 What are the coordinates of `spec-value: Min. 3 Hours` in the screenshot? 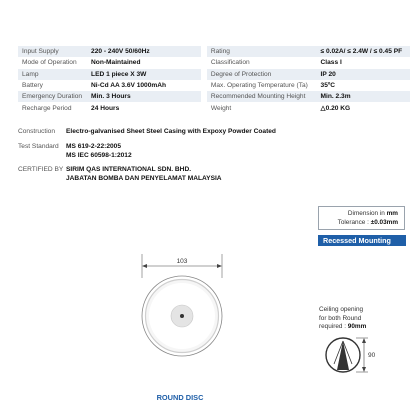 It's located at (144, 97).